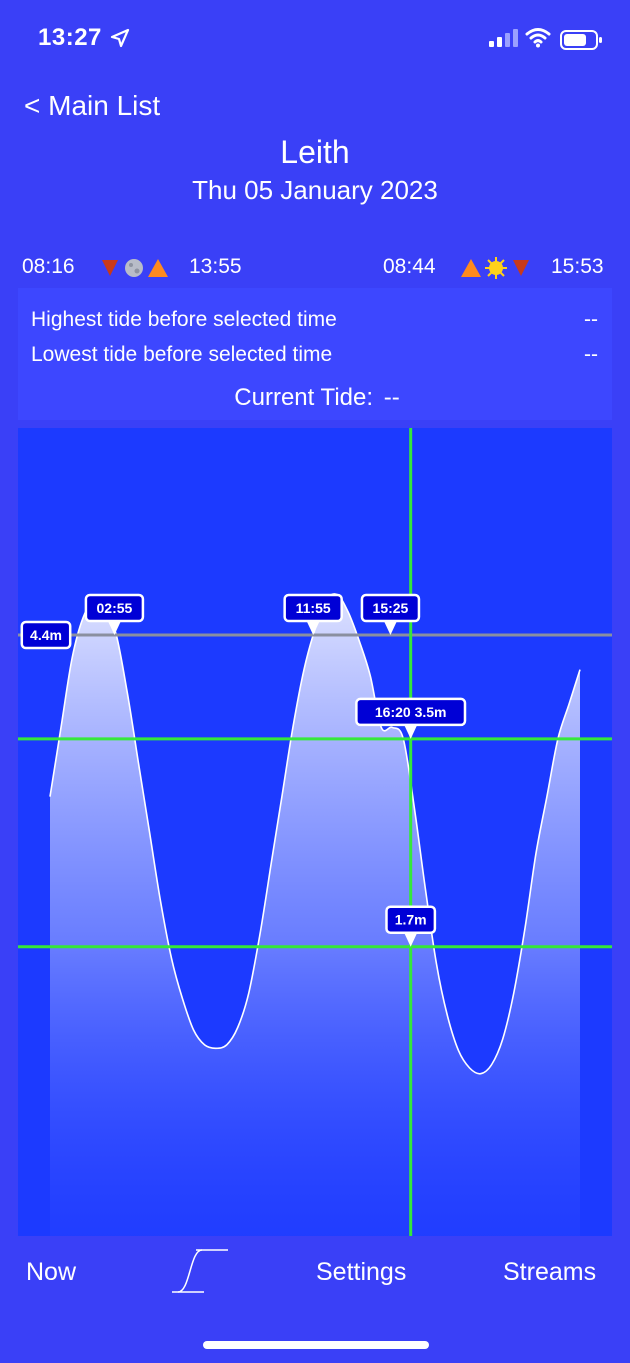  Describe the element at coordinates (361, 1272) in the screenshot. I see `tab-settings: Settings` at that location.